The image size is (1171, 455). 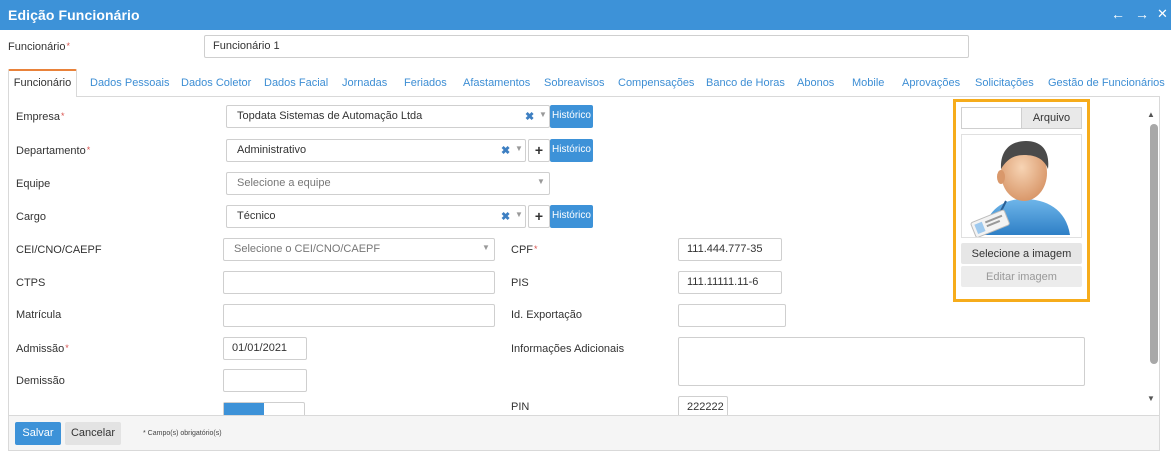 What do you see at coordinates (546, 315) in the screenshot?
I see `id-exportacao-label: Id. Exportação` at bounding box center [546, 315].